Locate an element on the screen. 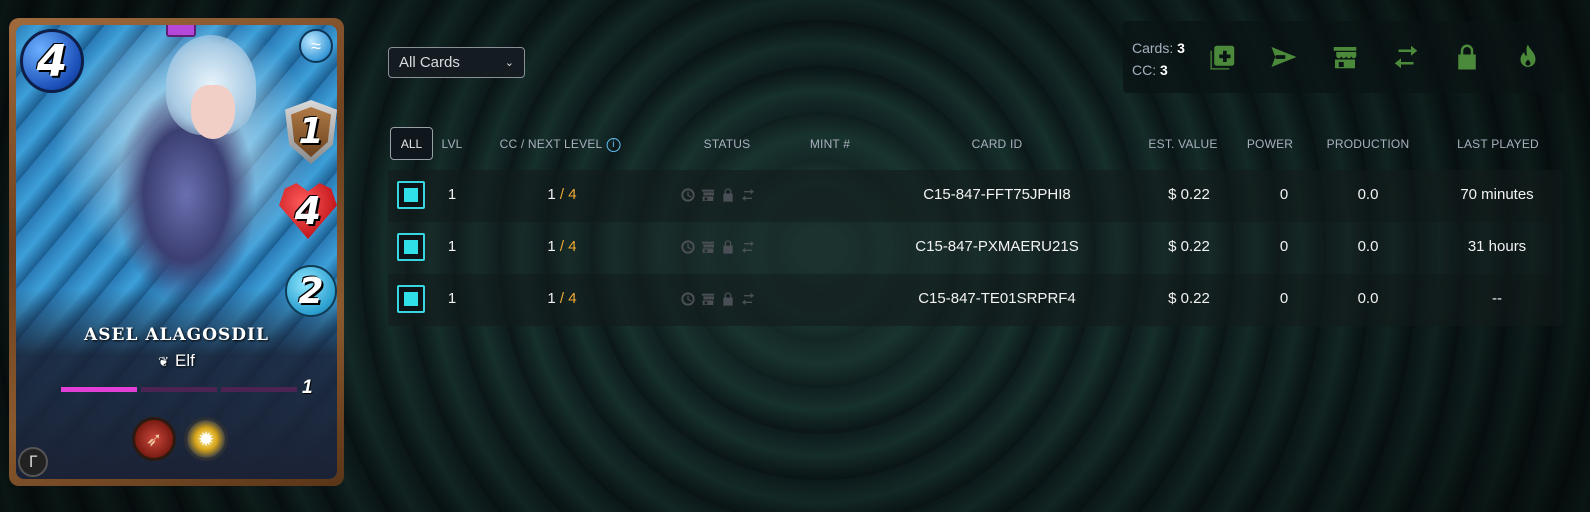 The width and height of the screenshot is (1590, 512). edition-logo-icon: ᒥ is located at coordinates (33, 462).